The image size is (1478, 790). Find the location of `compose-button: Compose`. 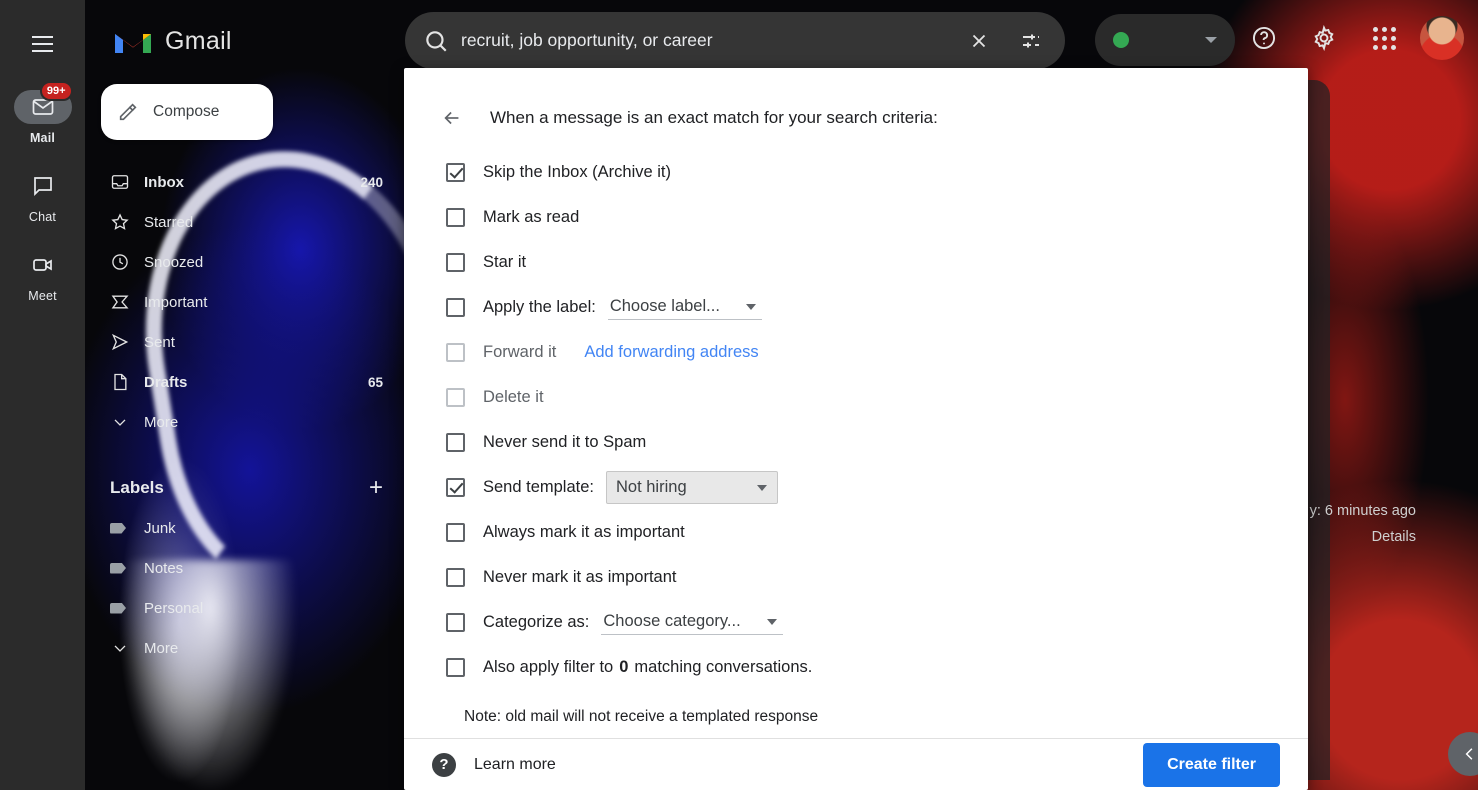

compose-button: Compose is located at coordinates (187, 112).